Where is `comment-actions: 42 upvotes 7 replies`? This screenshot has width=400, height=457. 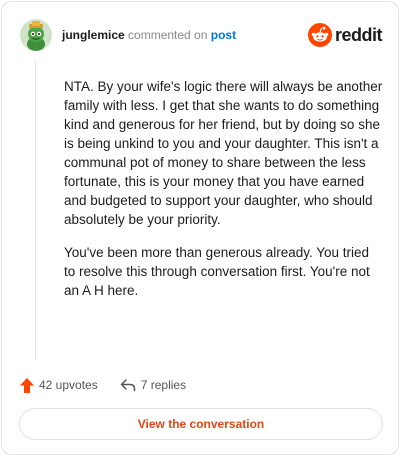 comment-actions: 42 upvotes 7 replies is located at coordinates (103, 385).